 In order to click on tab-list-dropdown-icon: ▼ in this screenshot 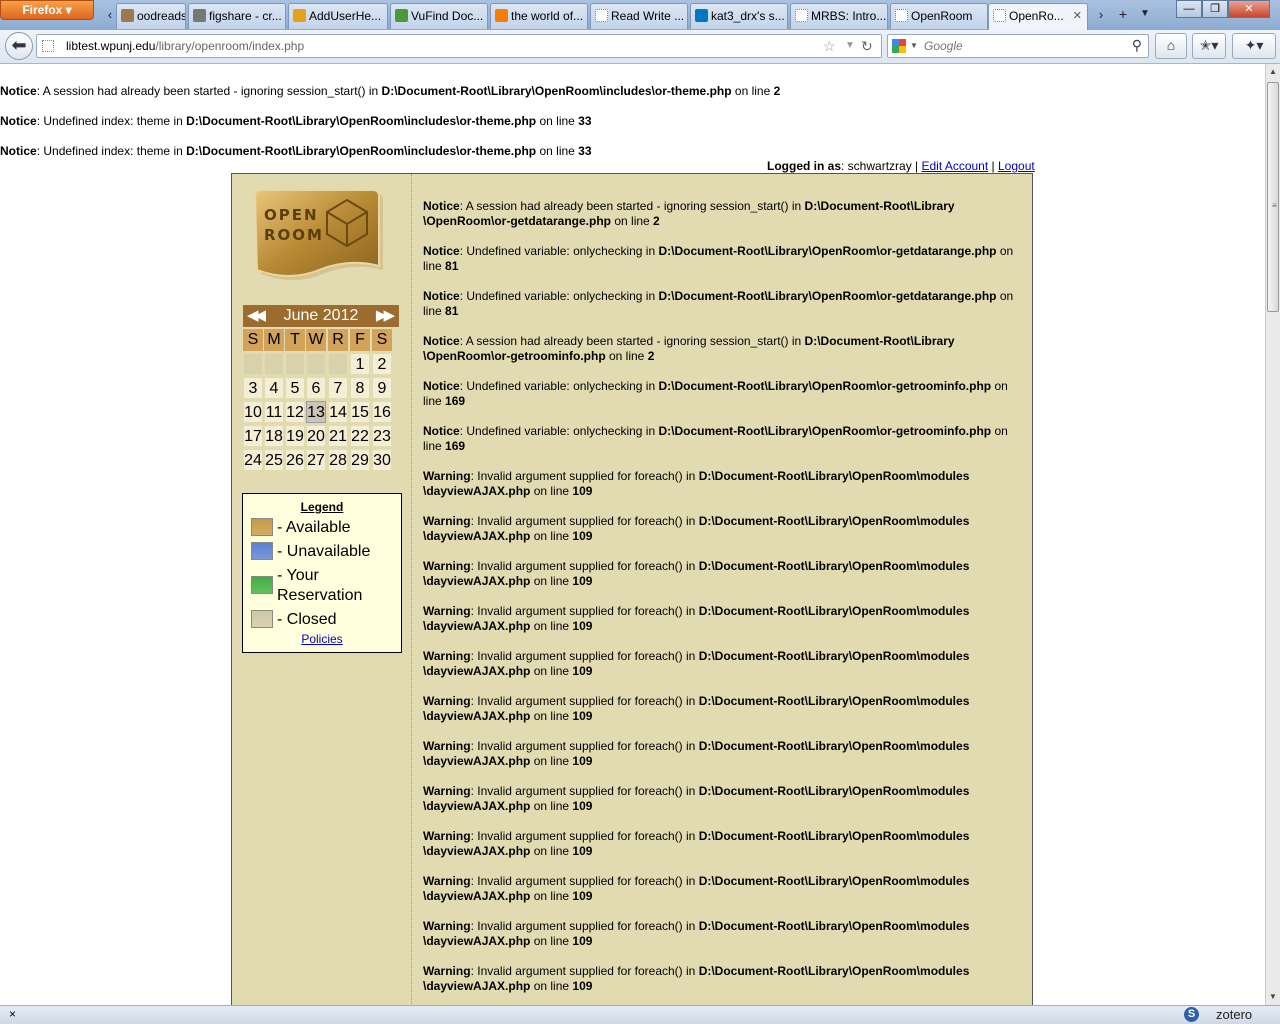, I will do `click(1145, 14)`.